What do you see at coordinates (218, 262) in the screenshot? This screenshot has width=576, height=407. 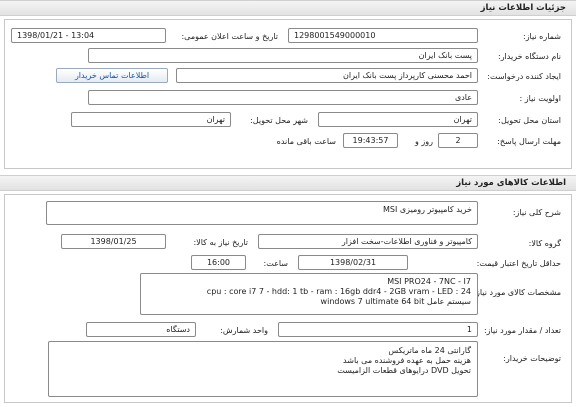 I see `hour-field: 16:00` at bounding box center [218, 262].